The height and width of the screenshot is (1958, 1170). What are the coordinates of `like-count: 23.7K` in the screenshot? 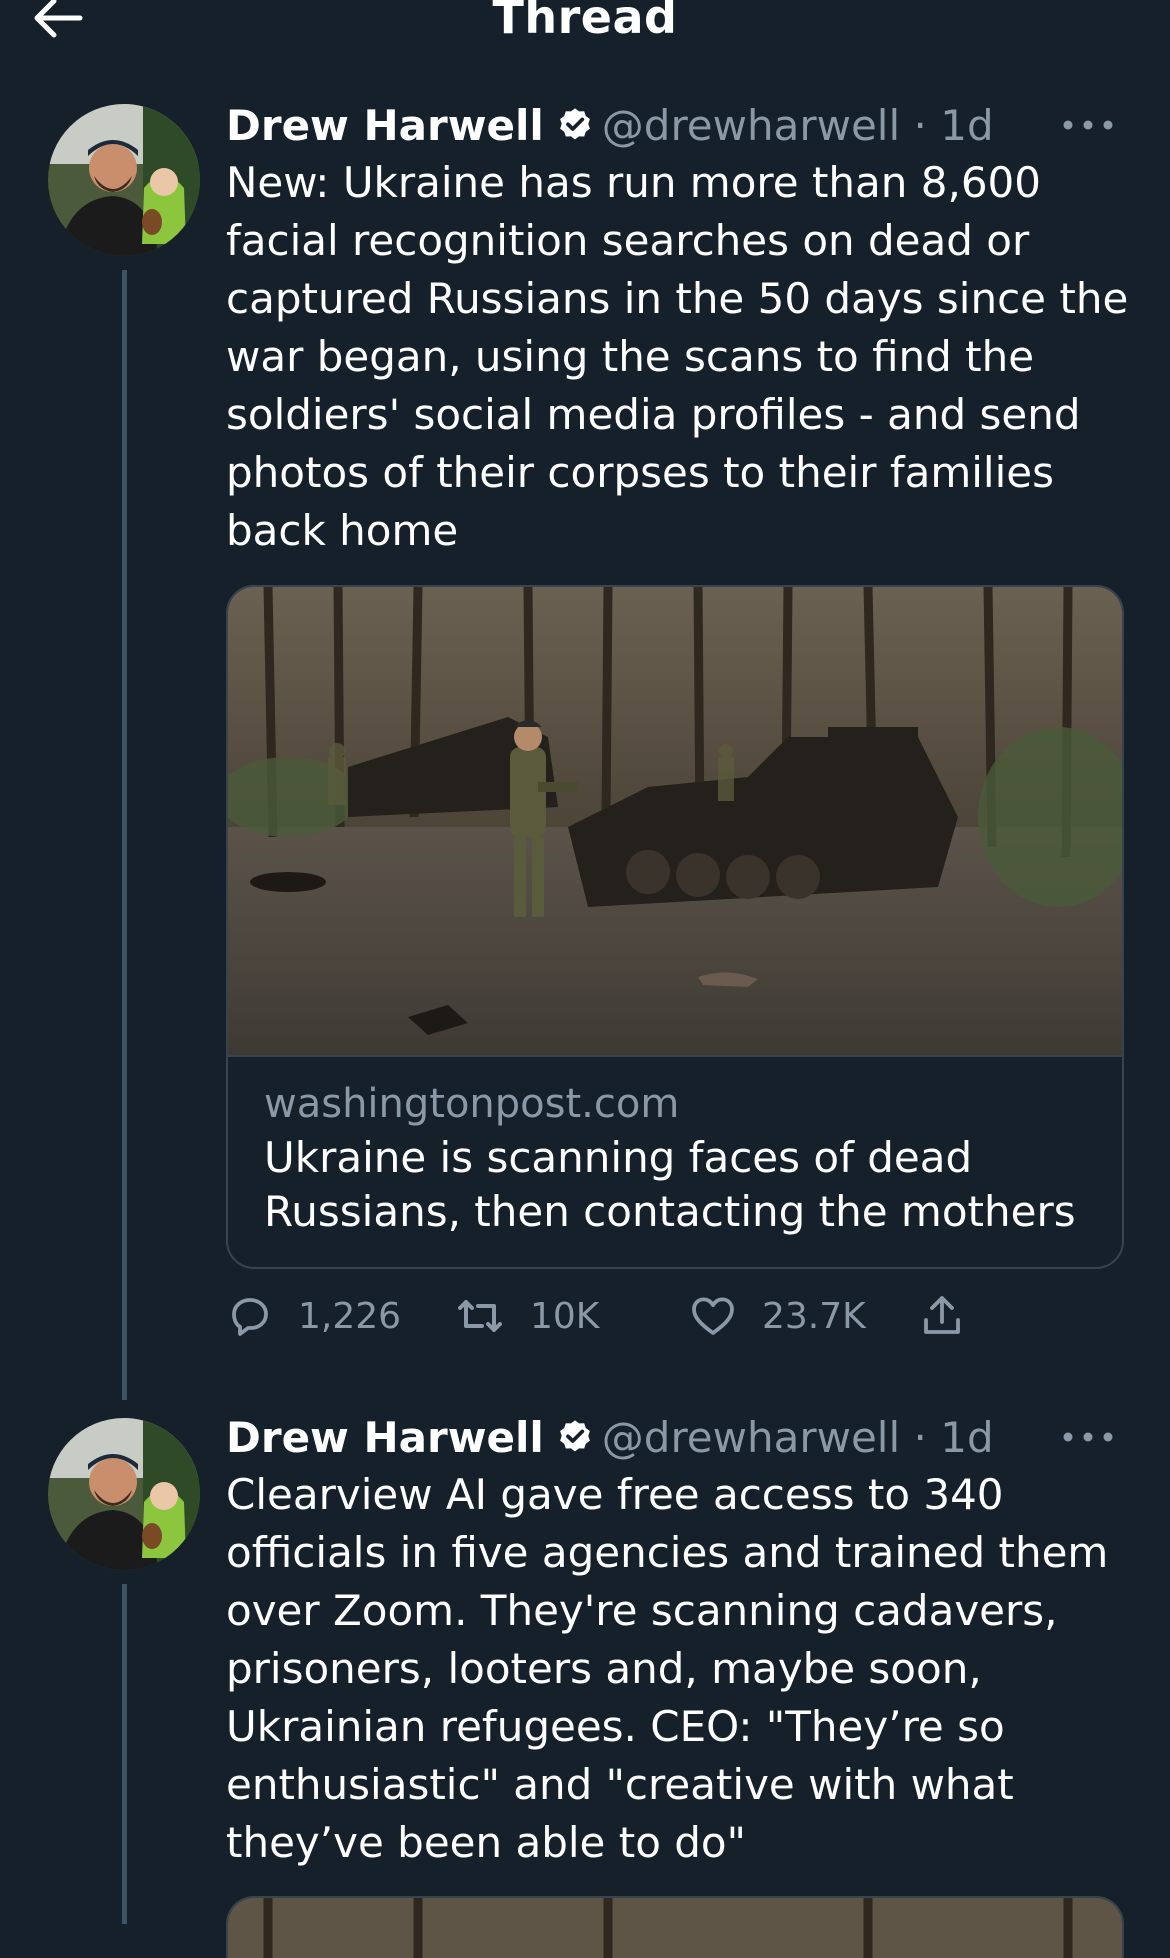 It's located at (814, 1316).